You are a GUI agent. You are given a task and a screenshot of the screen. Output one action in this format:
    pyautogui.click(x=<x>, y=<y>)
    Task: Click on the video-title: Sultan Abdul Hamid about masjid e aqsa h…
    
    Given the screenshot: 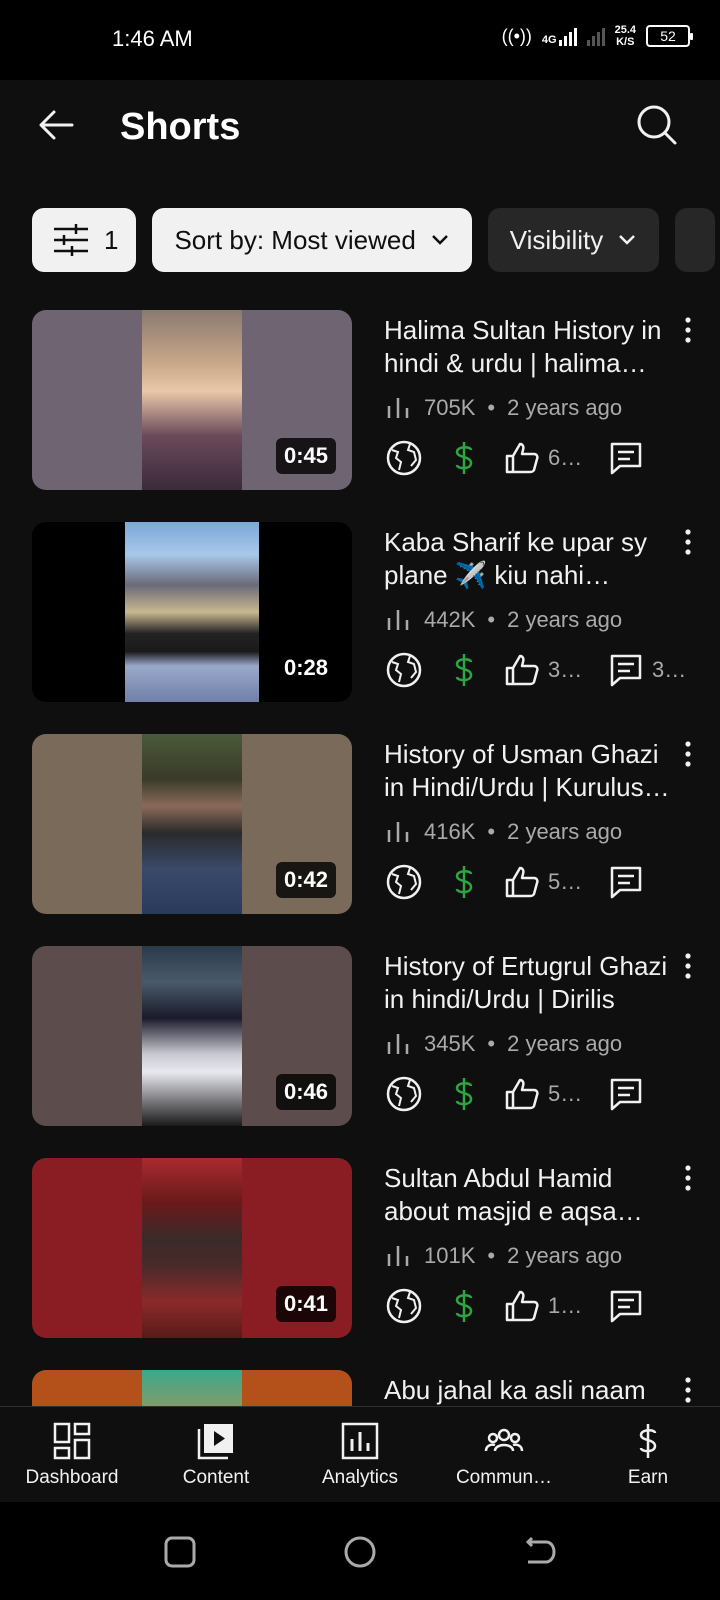 What is the action you would take?
    pyautogui.click(x=529, y=1195)
    